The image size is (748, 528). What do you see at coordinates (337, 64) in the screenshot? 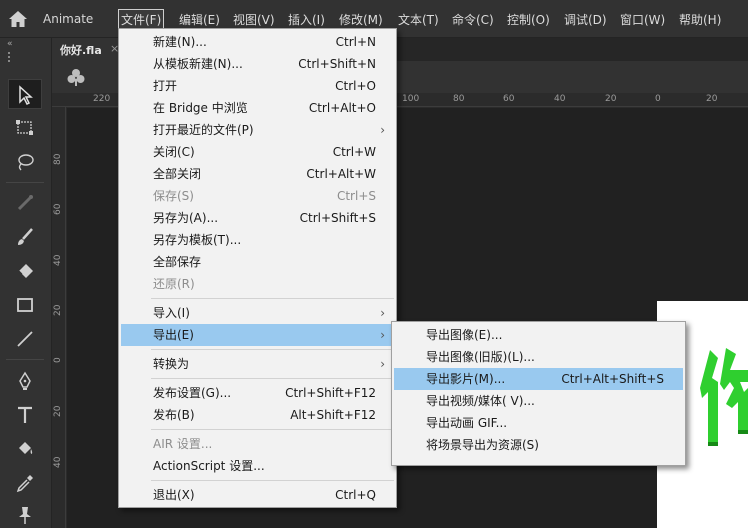
I see `shortcut: Ctrl+Shift+N` at bounding box center [337, 64].